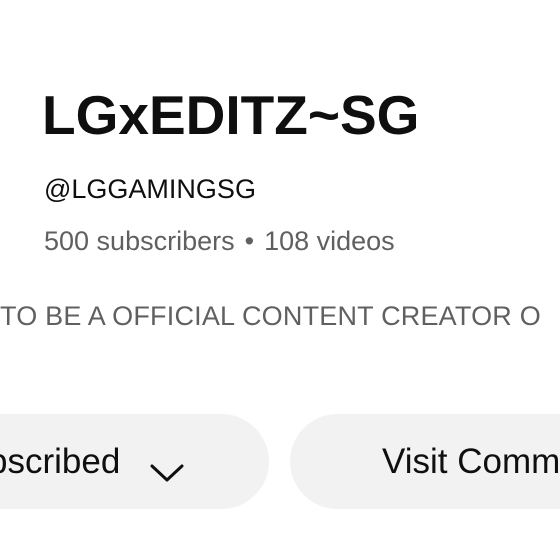 The height and width of the screenshot is (560, 560). Describe the element at coordinates (270, 316) in the screenshot. I see `channel-description: TO BE A OFFICIAL CONTENT CREATOR O` at that location.